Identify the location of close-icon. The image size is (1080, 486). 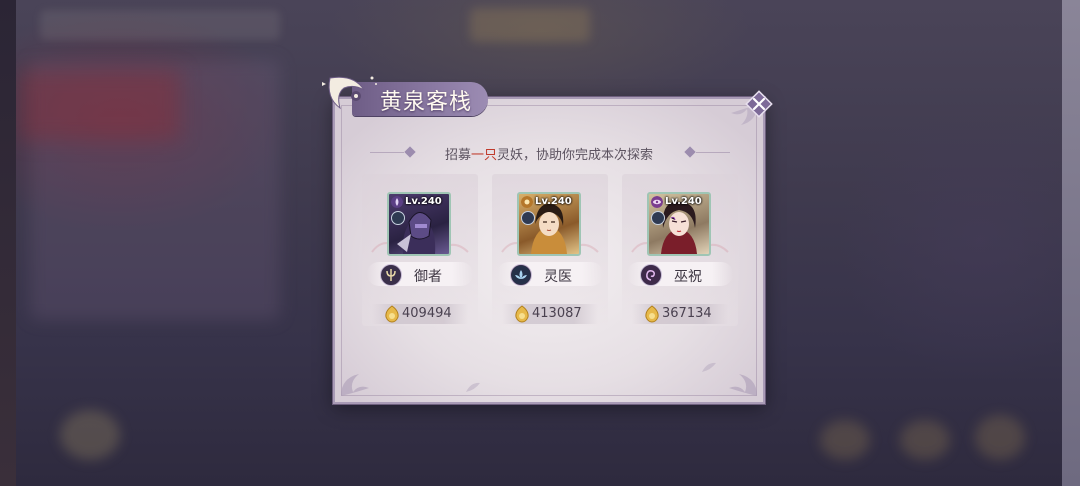
(759, 104).